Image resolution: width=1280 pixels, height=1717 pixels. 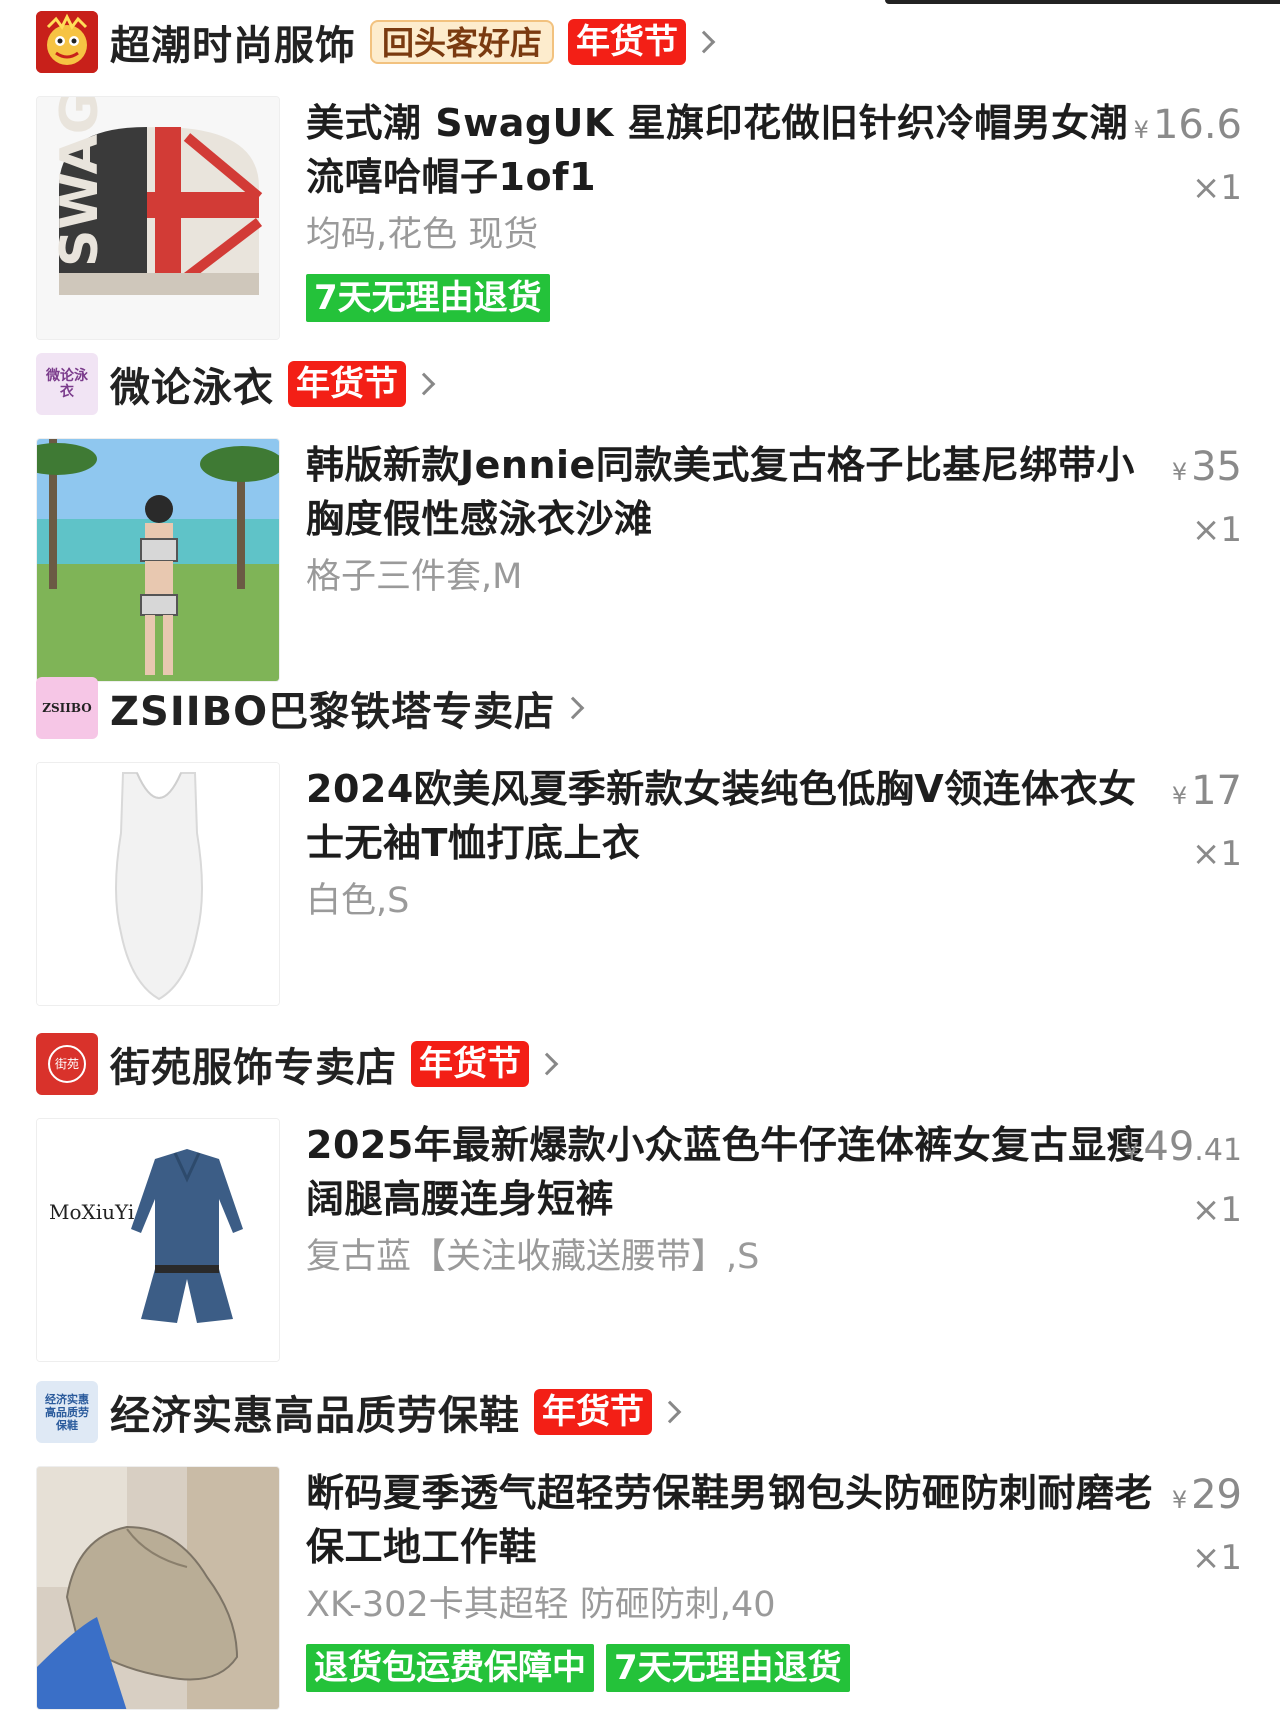 I want to click on safety-shoe-image, so click(x=158, y=1588).